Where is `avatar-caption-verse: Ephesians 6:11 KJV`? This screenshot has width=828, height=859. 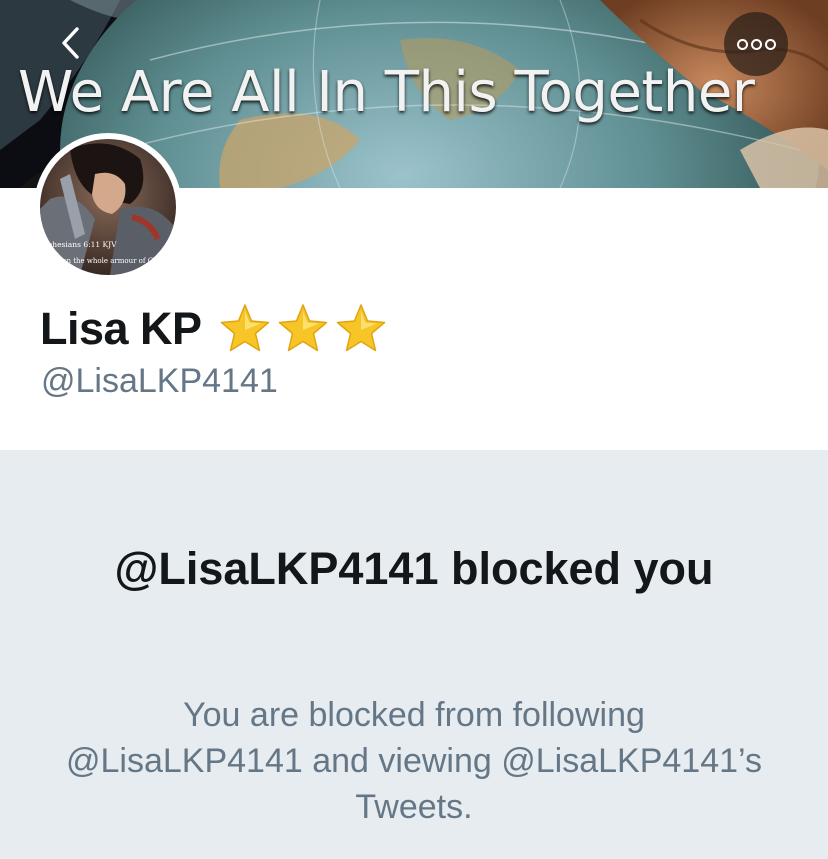 avatar-caption-verse: Ephesians 6:11 KJV is located at coordinates (79, 244).